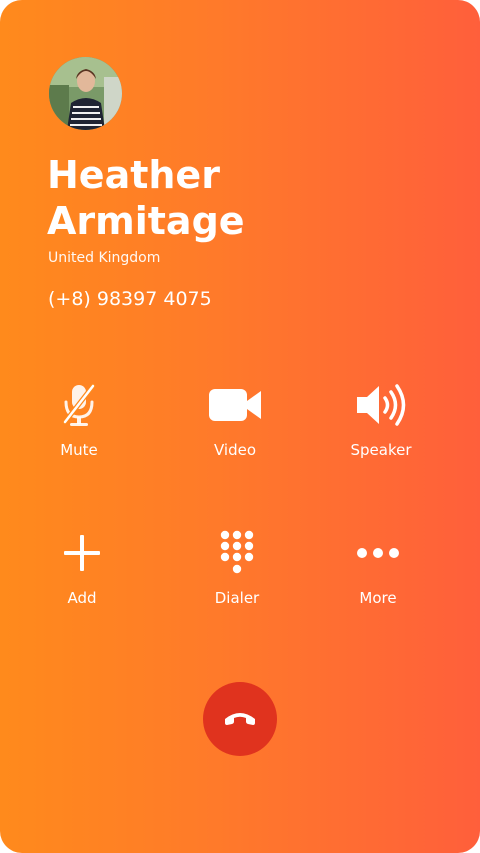  What do you see at coordinates (79, 450) in the screenshot?
I see `mute-label: Mute` at bounding box center [79, 450].